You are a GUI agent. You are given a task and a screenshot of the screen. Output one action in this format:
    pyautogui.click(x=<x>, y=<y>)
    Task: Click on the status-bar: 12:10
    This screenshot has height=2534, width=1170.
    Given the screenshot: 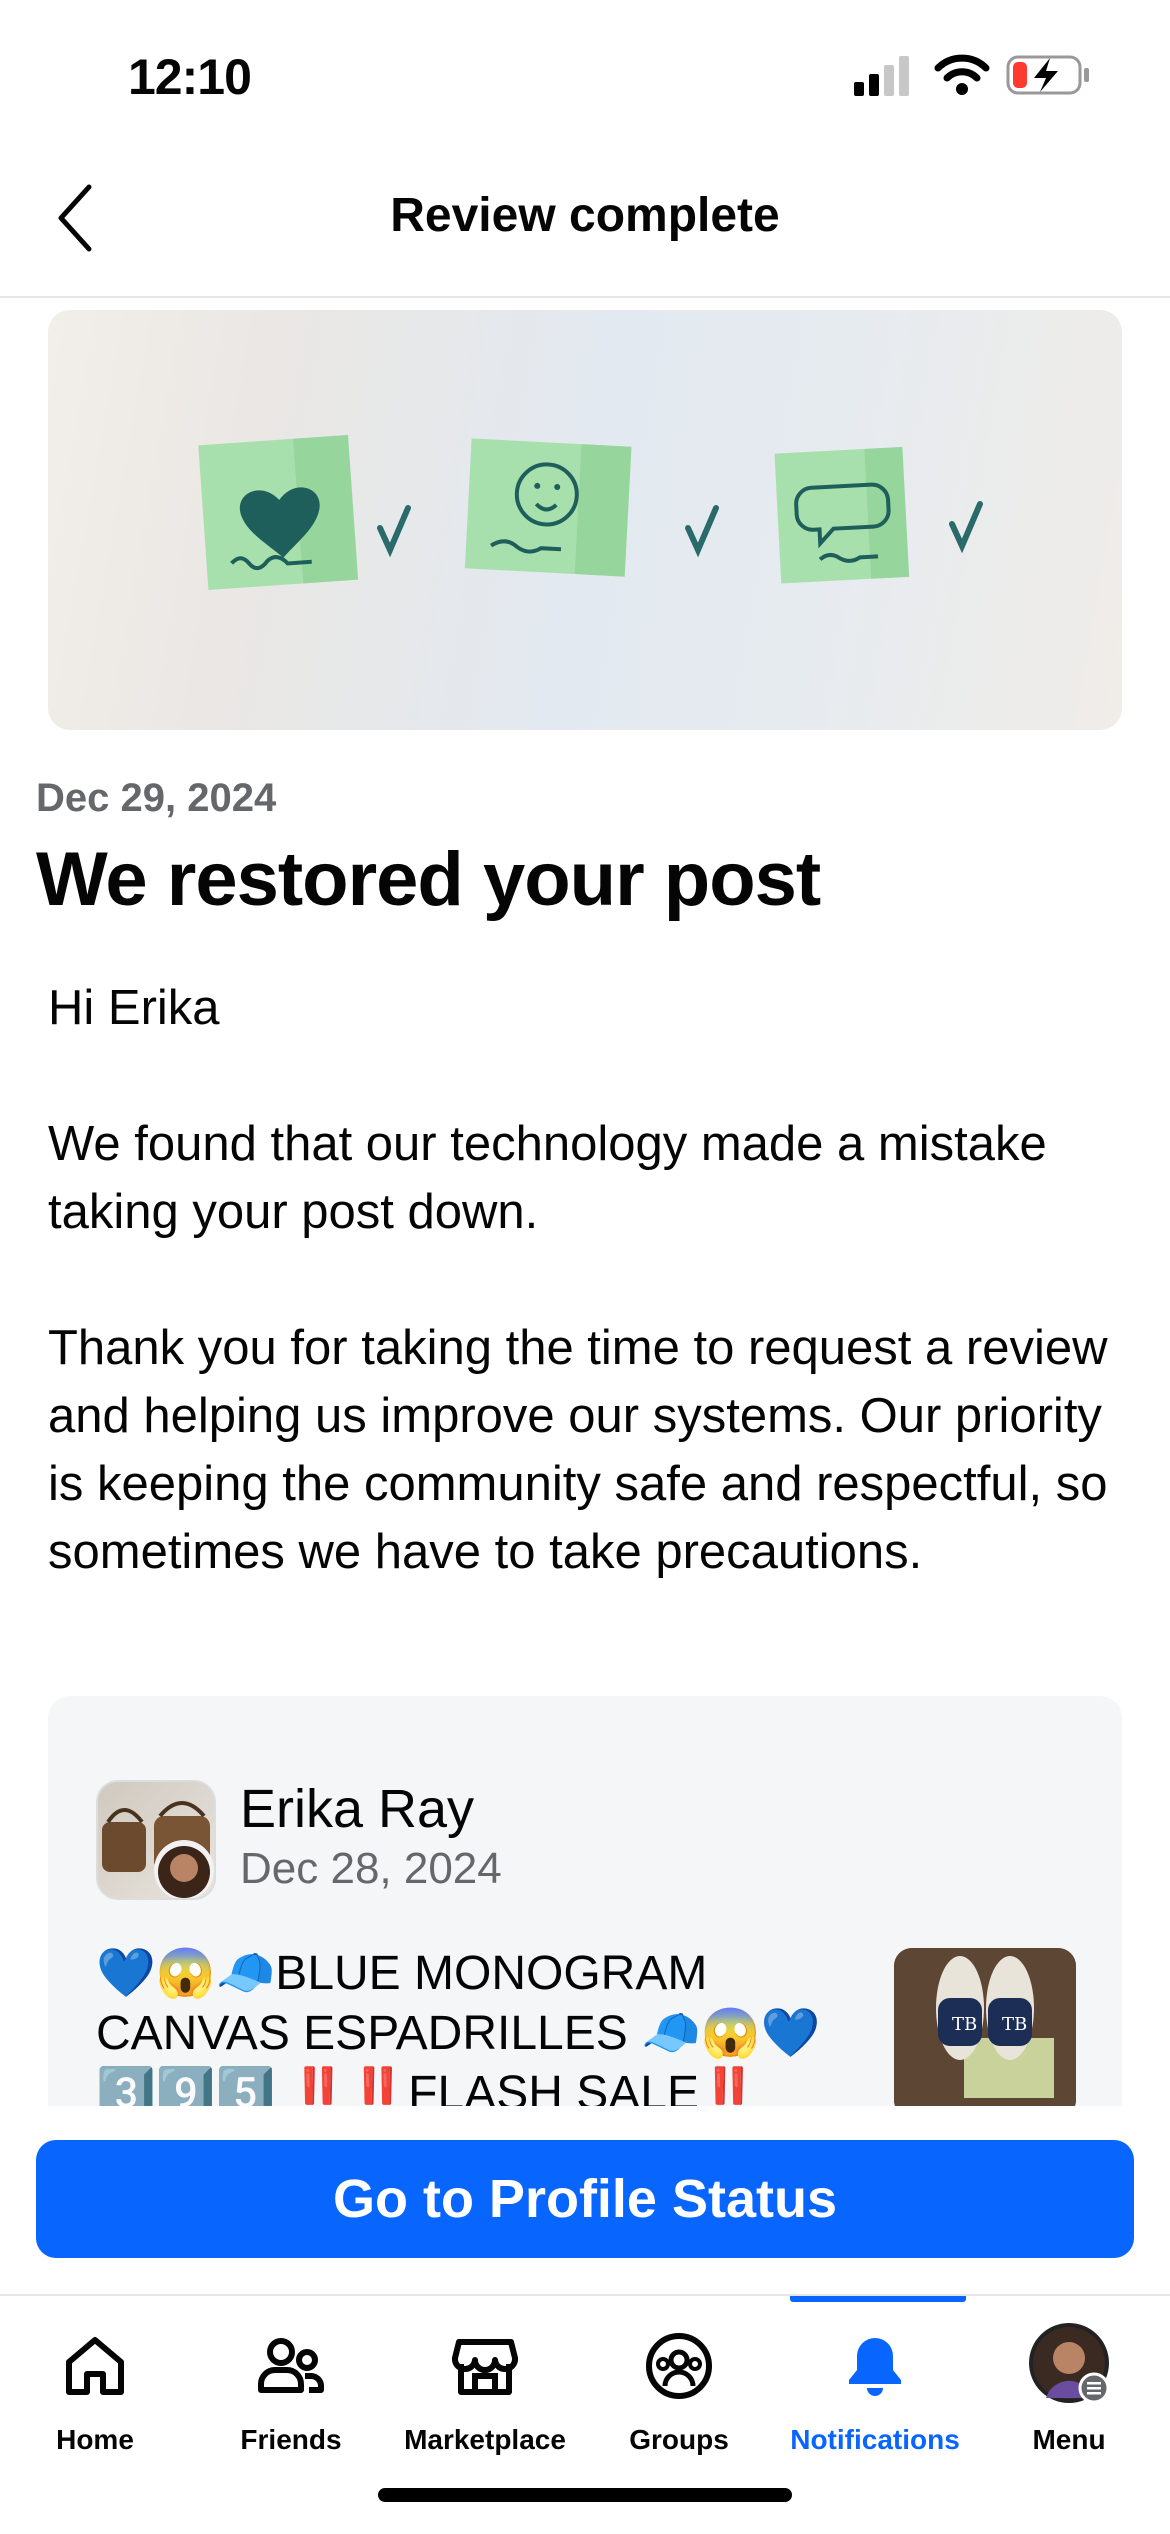 What is the action you would take?
    pyautogui.click(x=585, y=70)
    